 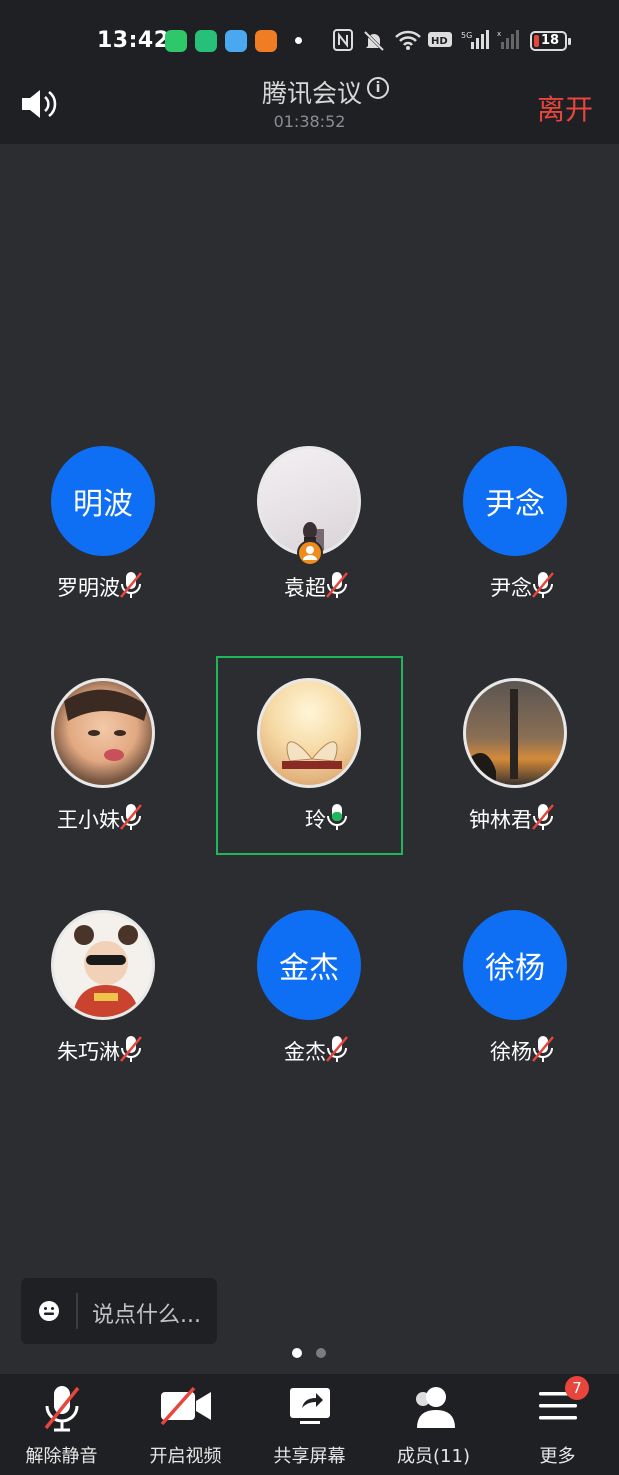 What do you see at coordinates (511, 588) in the screenshot?
I see `participant-name: 尹念` at bounding box center [511, 588].